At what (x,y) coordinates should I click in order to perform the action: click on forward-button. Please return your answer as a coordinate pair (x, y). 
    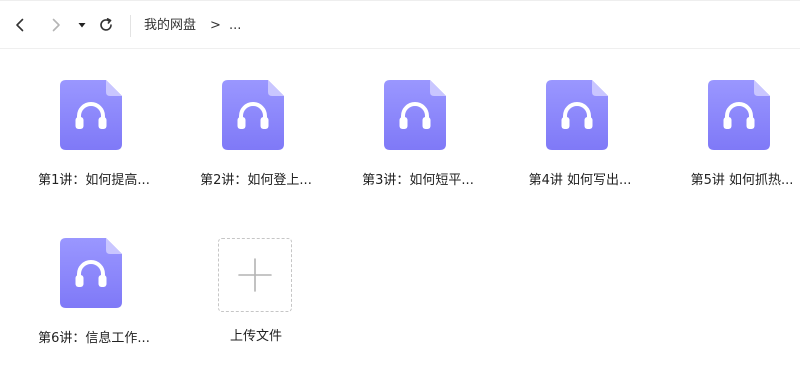
    Looking at the image, I should click on (56, 25).